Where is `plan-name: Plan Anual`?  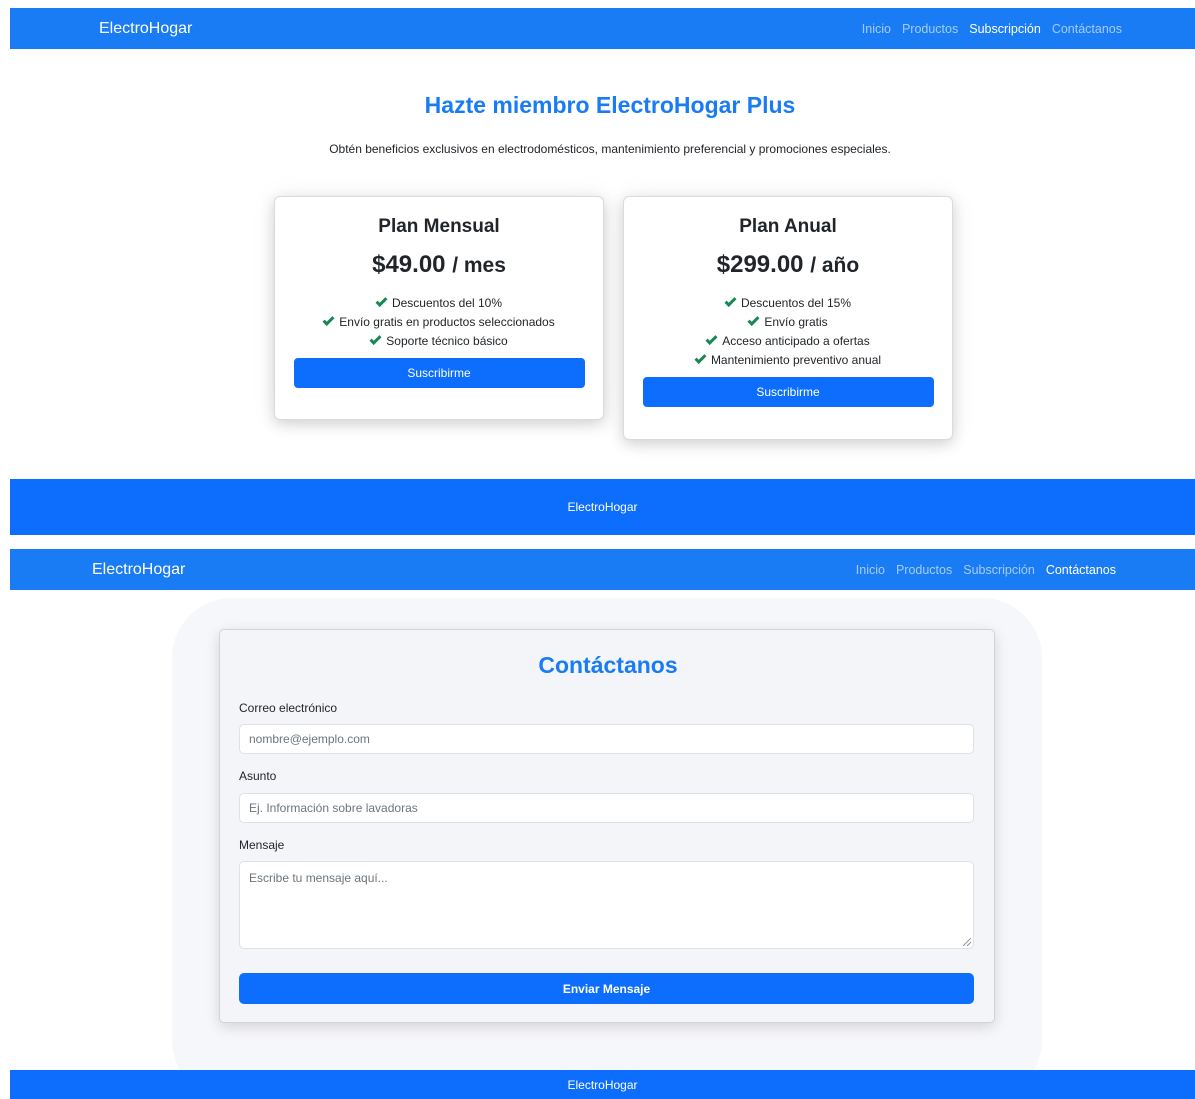 plan-name: Plan Anual is located at coordinates (788, 226).